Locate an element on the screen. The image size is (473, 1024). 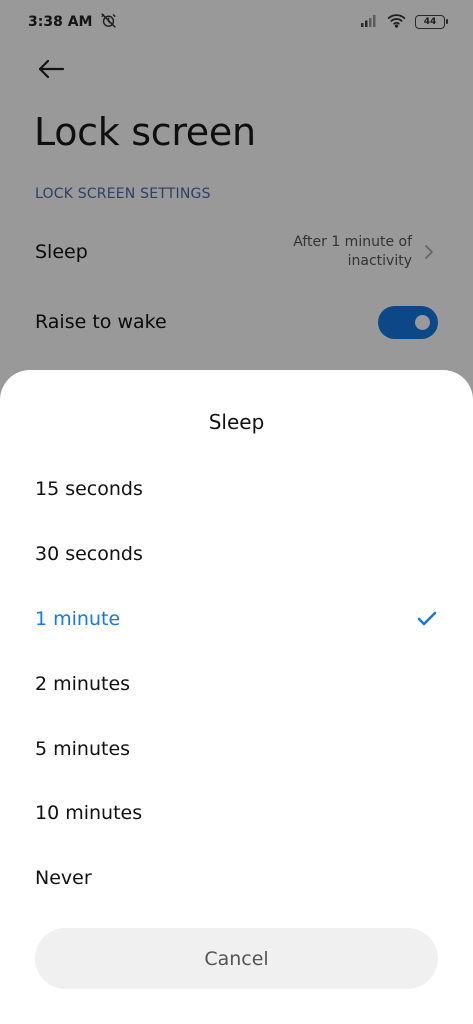
option-30-seconds: 30 seconds is located at coordinates (236, 554).